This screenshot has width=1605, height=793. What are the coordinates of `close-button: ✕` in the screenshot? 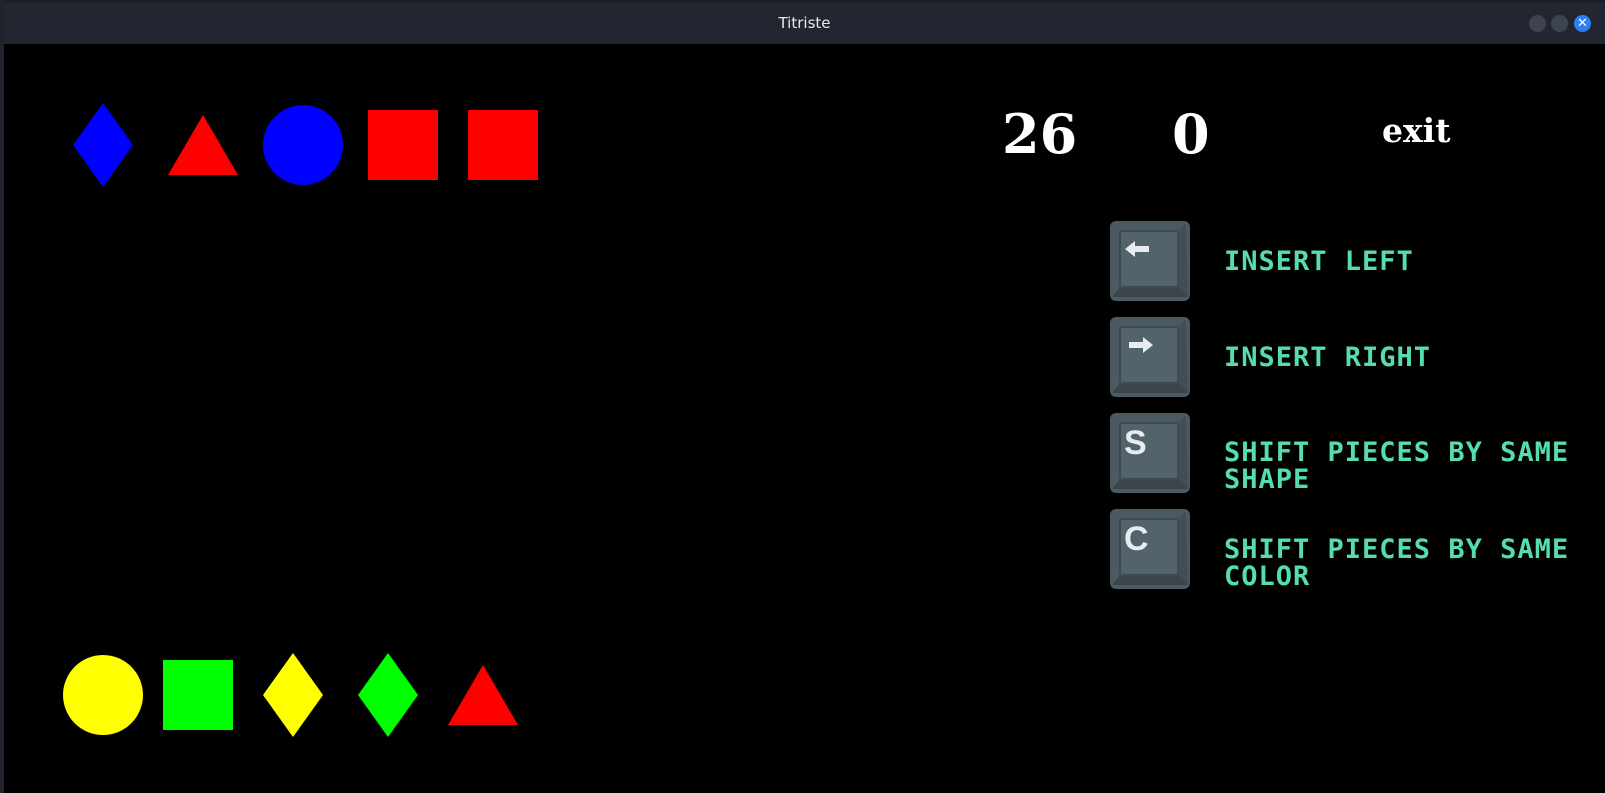 It's located at (1582, 23).